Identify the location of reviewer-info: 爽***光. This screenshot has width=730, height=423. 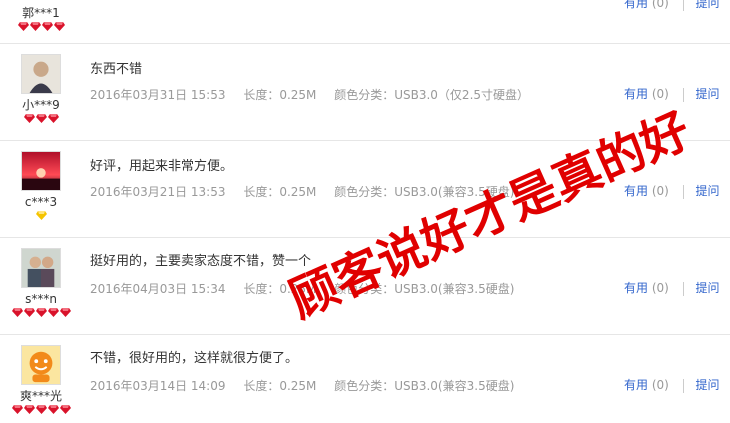
(41, 379).